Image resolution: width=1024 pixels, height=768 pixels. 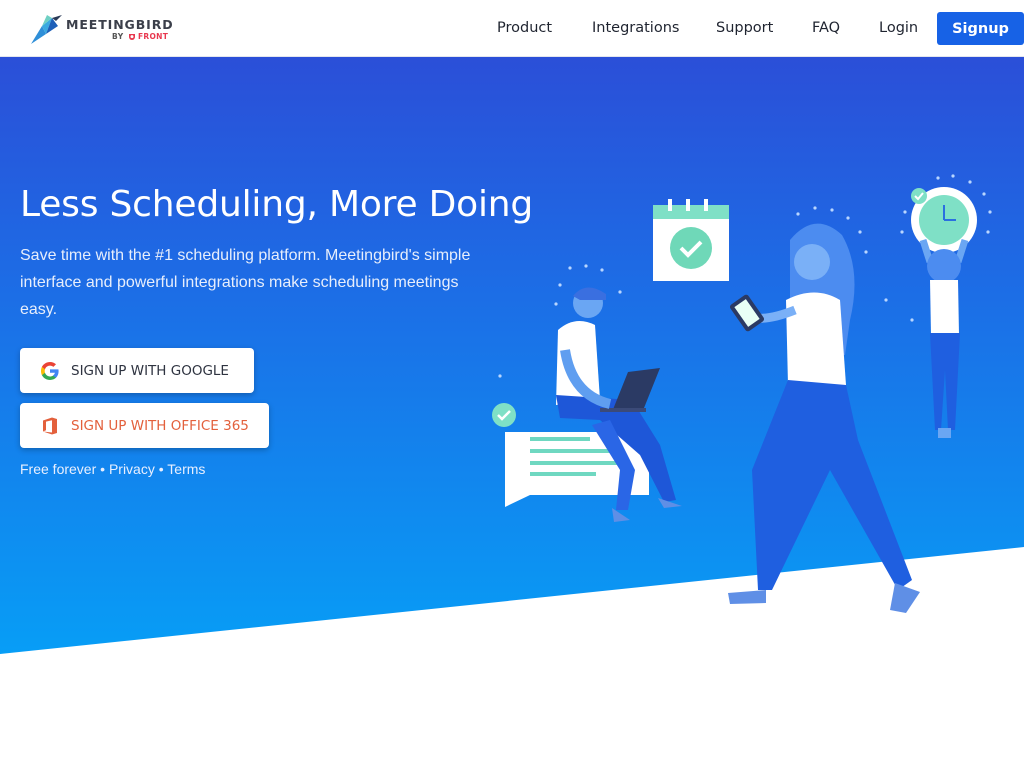 What do you see at coordinates (277, 204) in the screenshot?
I see `hero-title: Less Scheduling, More Doing` at bounding box center [277, 204].